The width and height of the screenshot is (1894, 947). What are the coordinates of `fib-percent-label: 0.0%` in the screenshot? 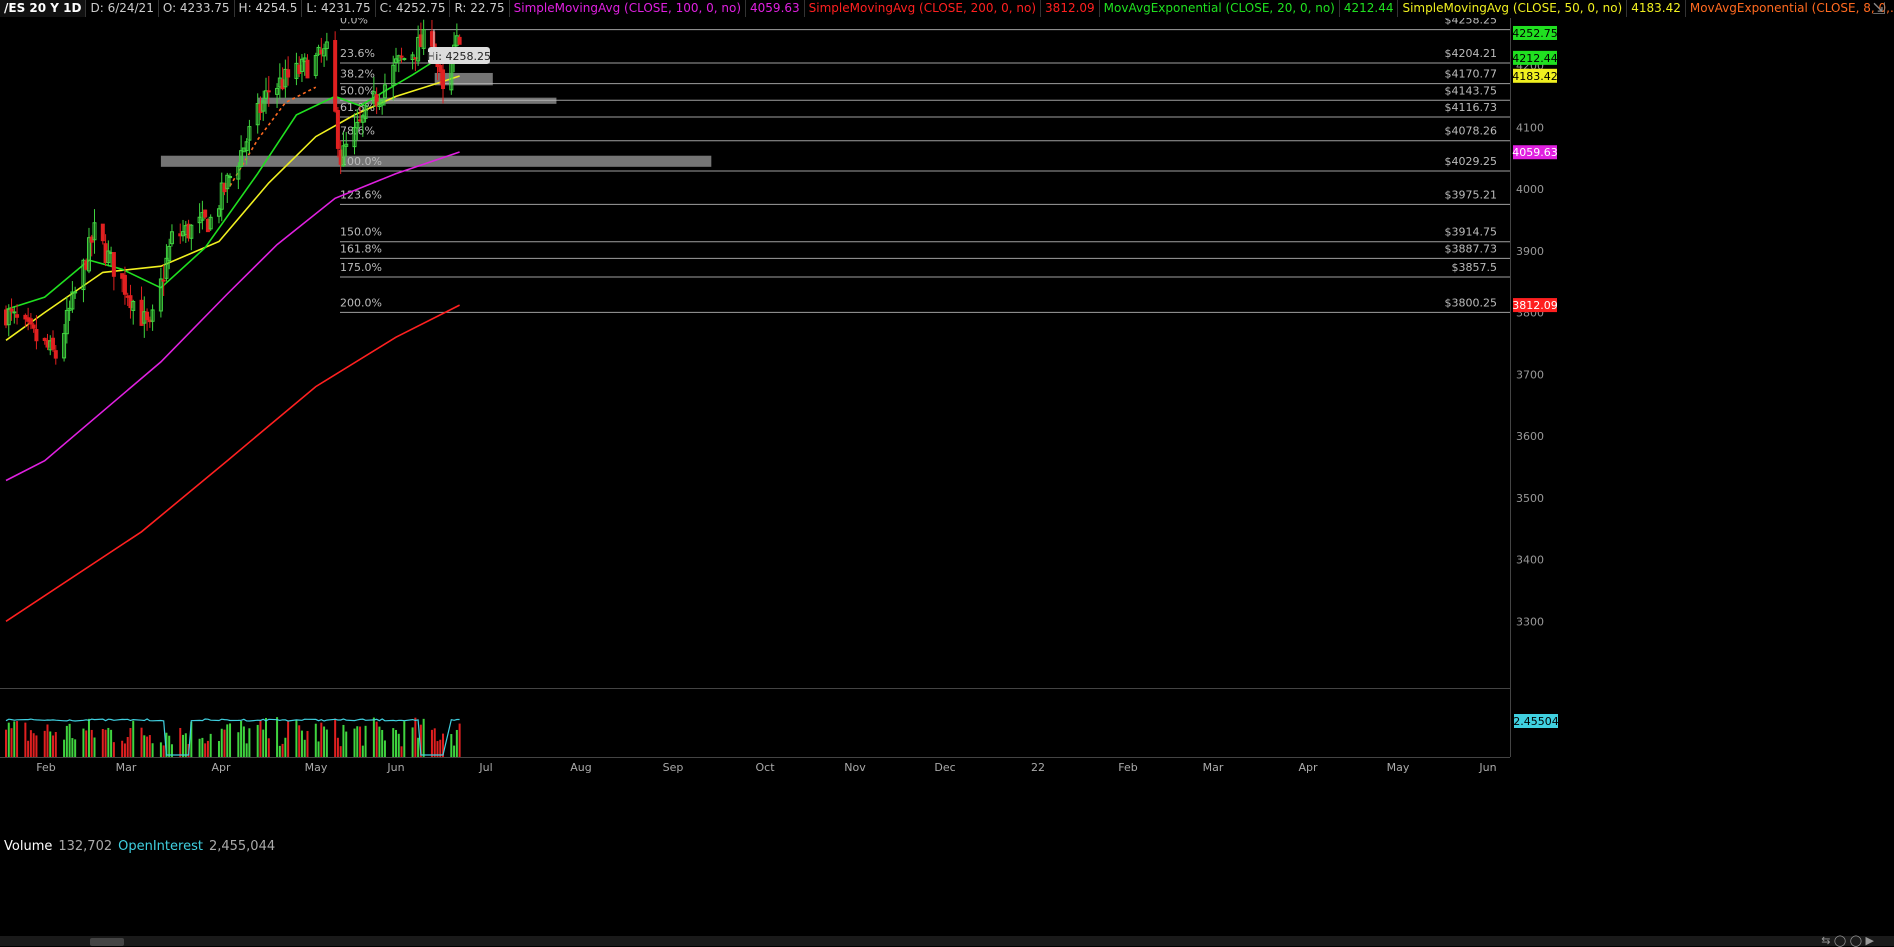 It's located at (354, 22).